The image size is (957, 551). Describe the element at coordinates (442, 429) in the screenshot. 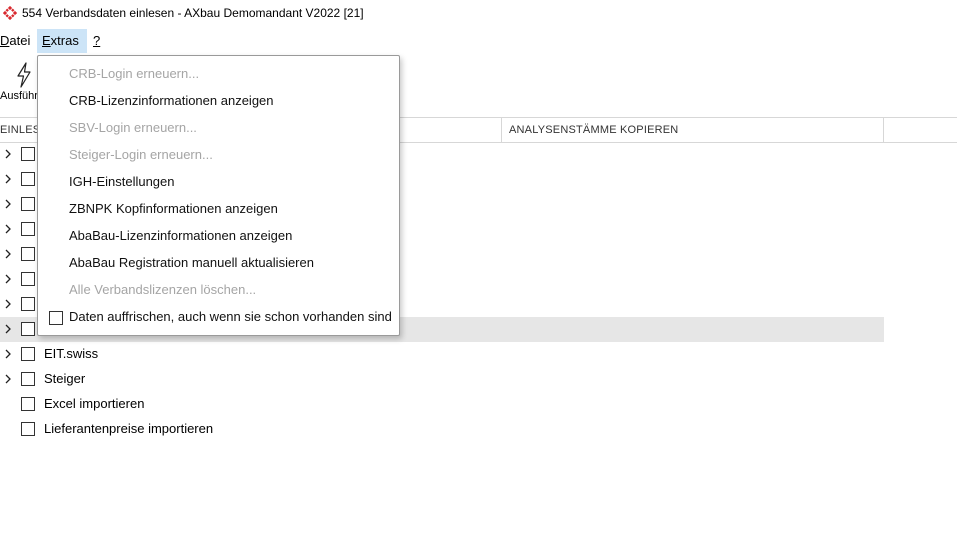

I see `tree-row-lieferantenpreise: Lieferantenpreise importieren` at that location.